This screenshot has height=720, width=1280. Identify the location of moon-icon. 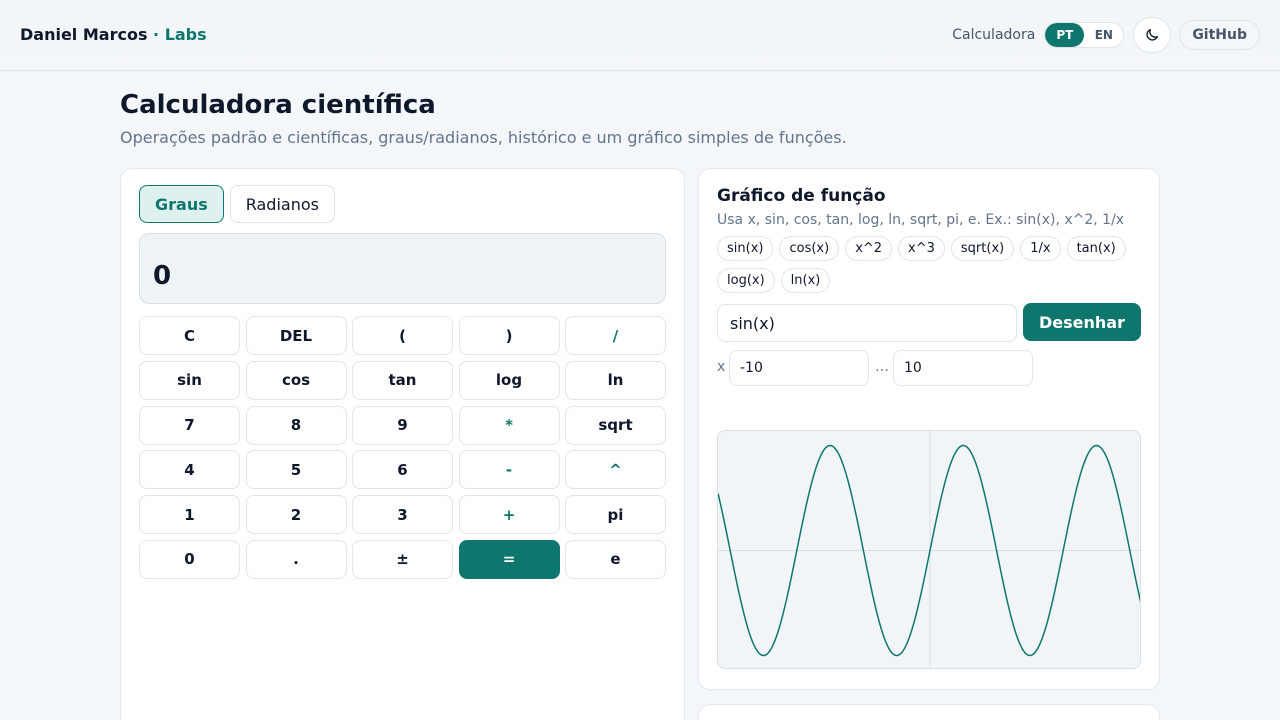
(1152, 35).